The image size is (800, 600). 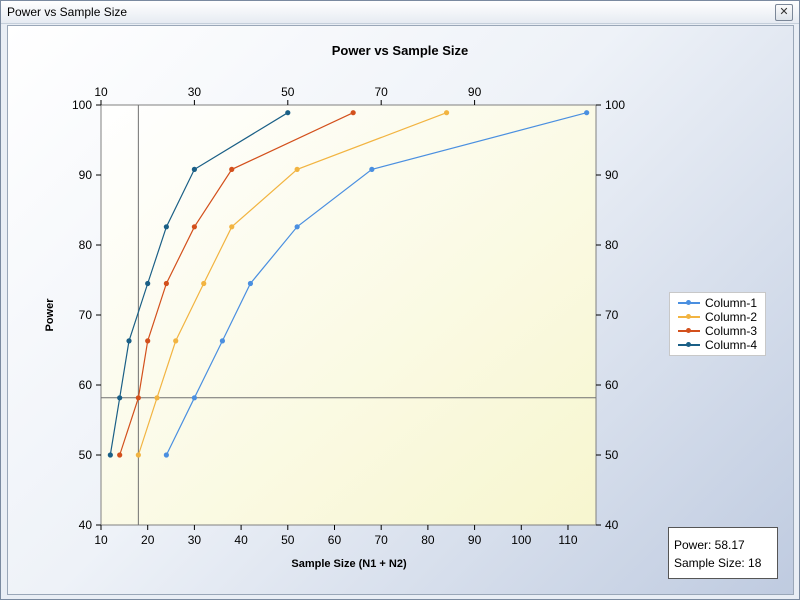 What do you see at coordinates (101, 92) in the screenshot?
I see `x-tick-top-label: 10` at bounding box center [101, 92].